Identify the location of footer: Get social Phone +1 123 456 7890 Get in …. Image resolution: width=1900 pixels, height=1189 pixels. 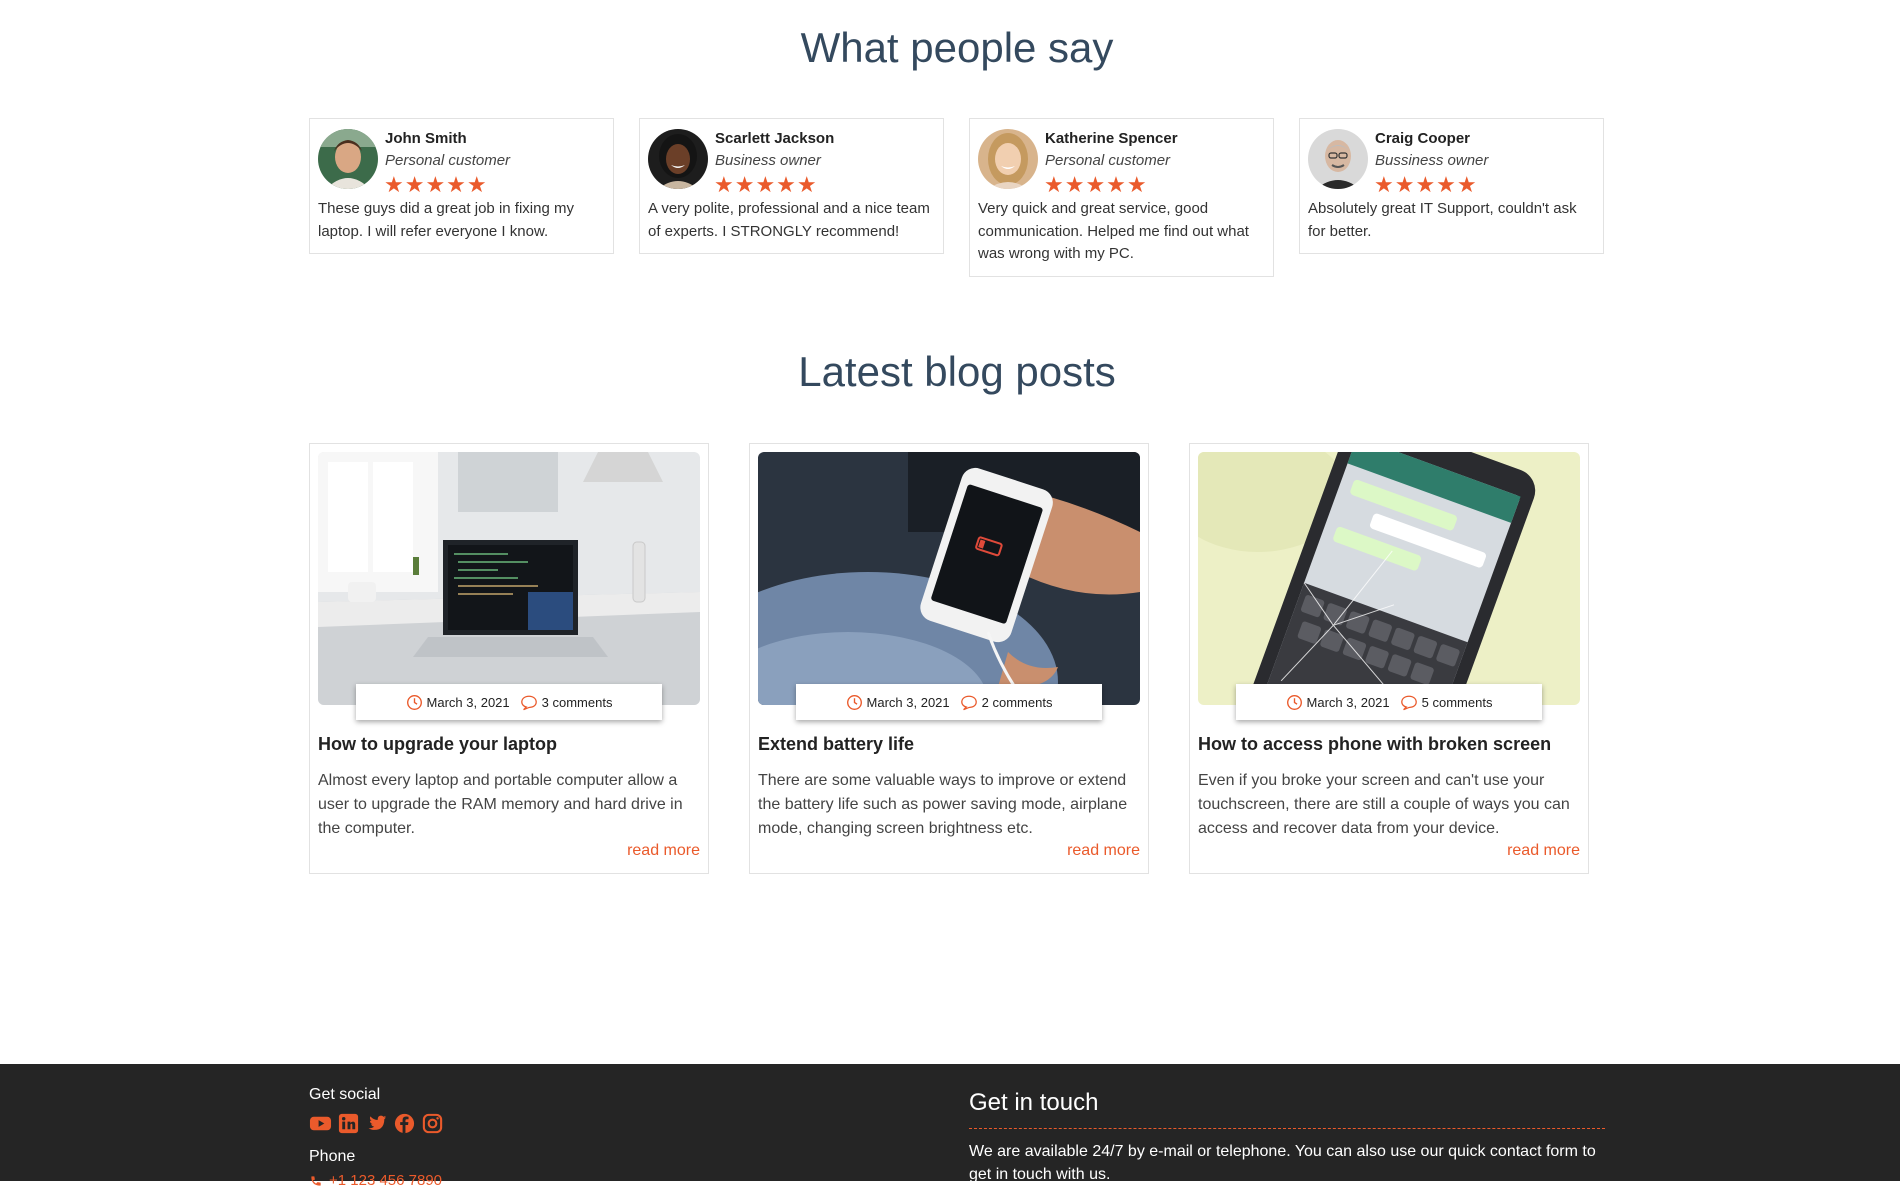
(950, 1126).